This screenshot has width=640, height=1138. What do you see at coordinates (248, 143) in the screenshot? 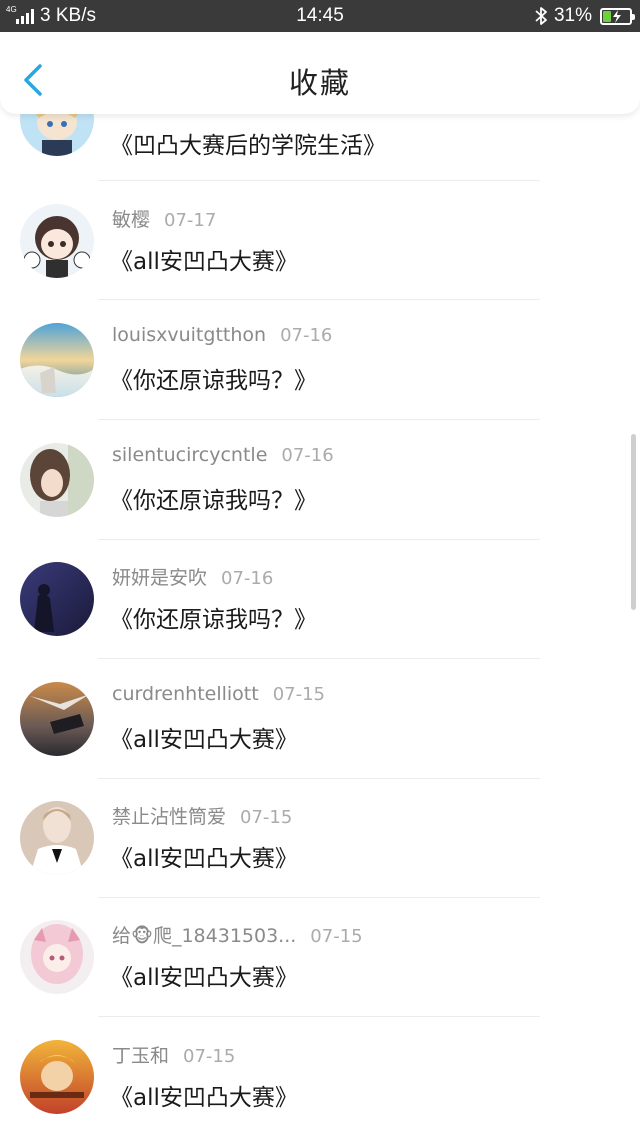
I see `work-title: 《凹凸大赛后的学院生活》` at bounding box center [248, 143].